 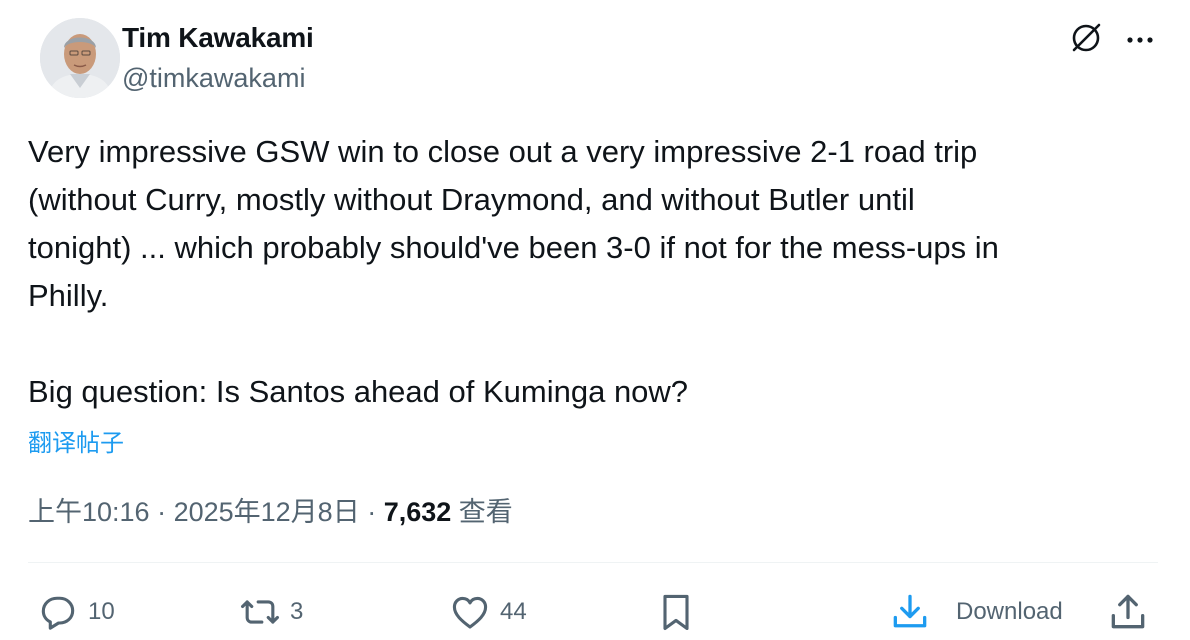 I want to click on divider, so click(x=593, y=562).